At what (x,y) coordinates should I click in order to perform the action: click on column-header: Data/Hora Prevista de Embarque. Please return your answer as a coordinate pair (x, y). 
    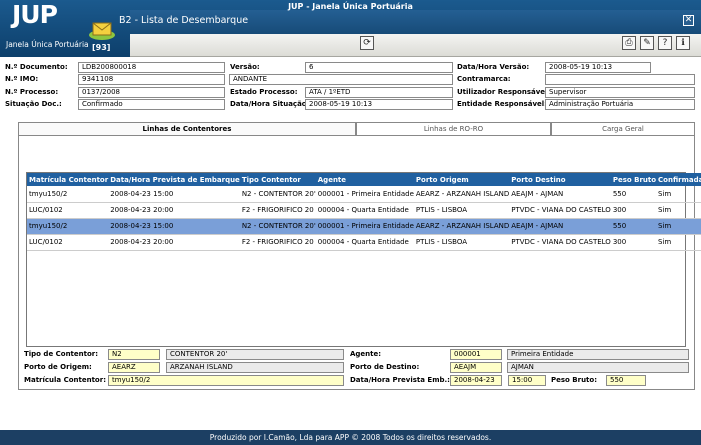
    Looking at the image, I should click on (174, 179).